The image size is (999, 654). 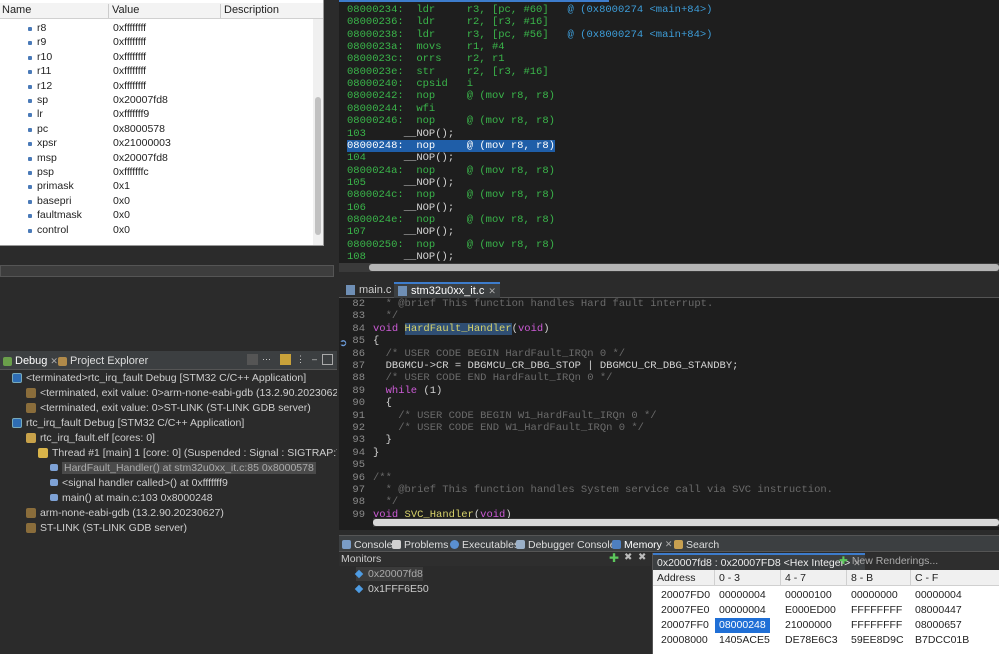 What do you see at coordinates (484, 544) in the screenshot?
I see `tab-executables: Executables` at bounding box center [484, 544].